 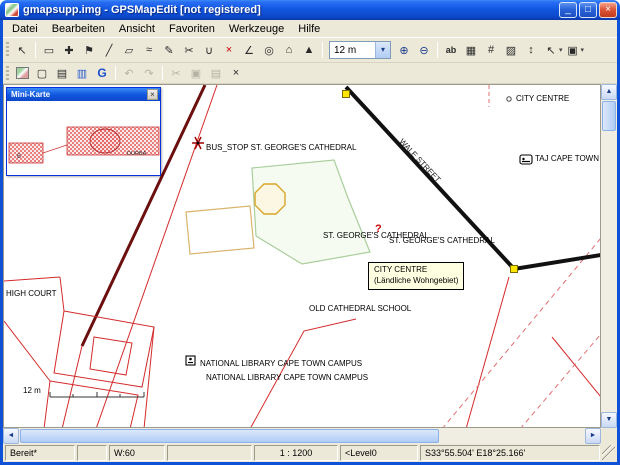 I want to click on status-message, so click(x=209, y=453).